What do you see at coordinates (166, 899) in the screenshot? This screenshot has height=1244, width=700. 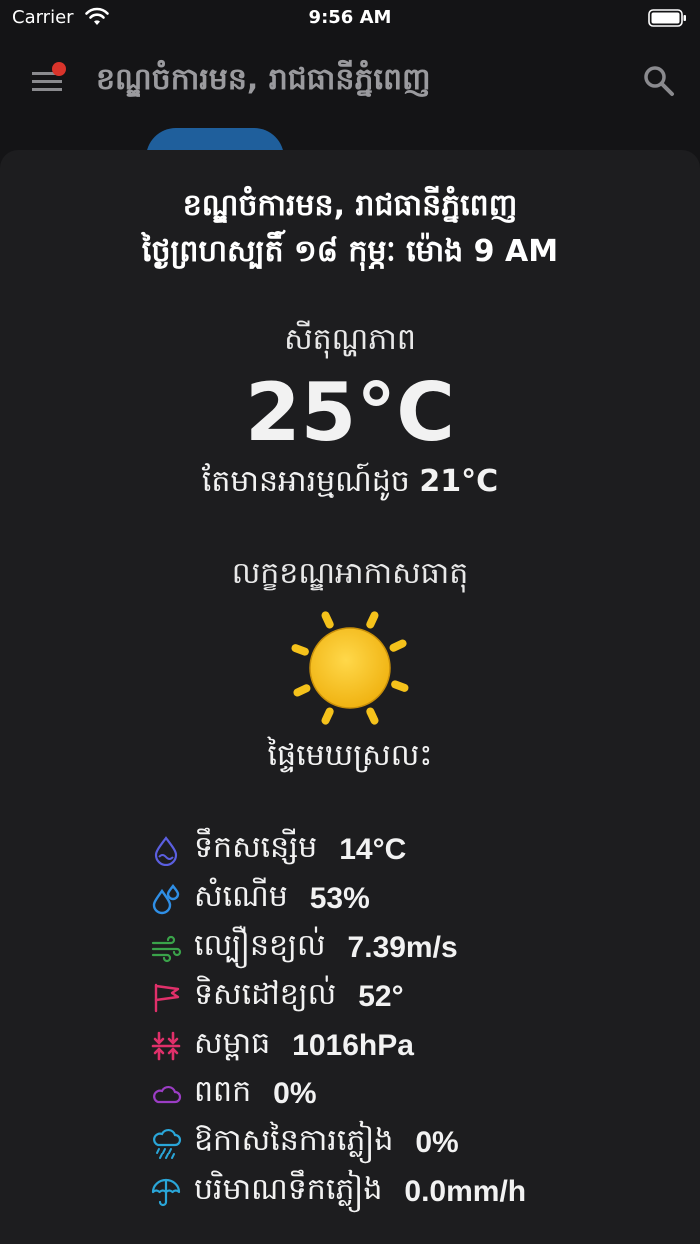 I see `humidity-icon` at bounding box center [166, 899].